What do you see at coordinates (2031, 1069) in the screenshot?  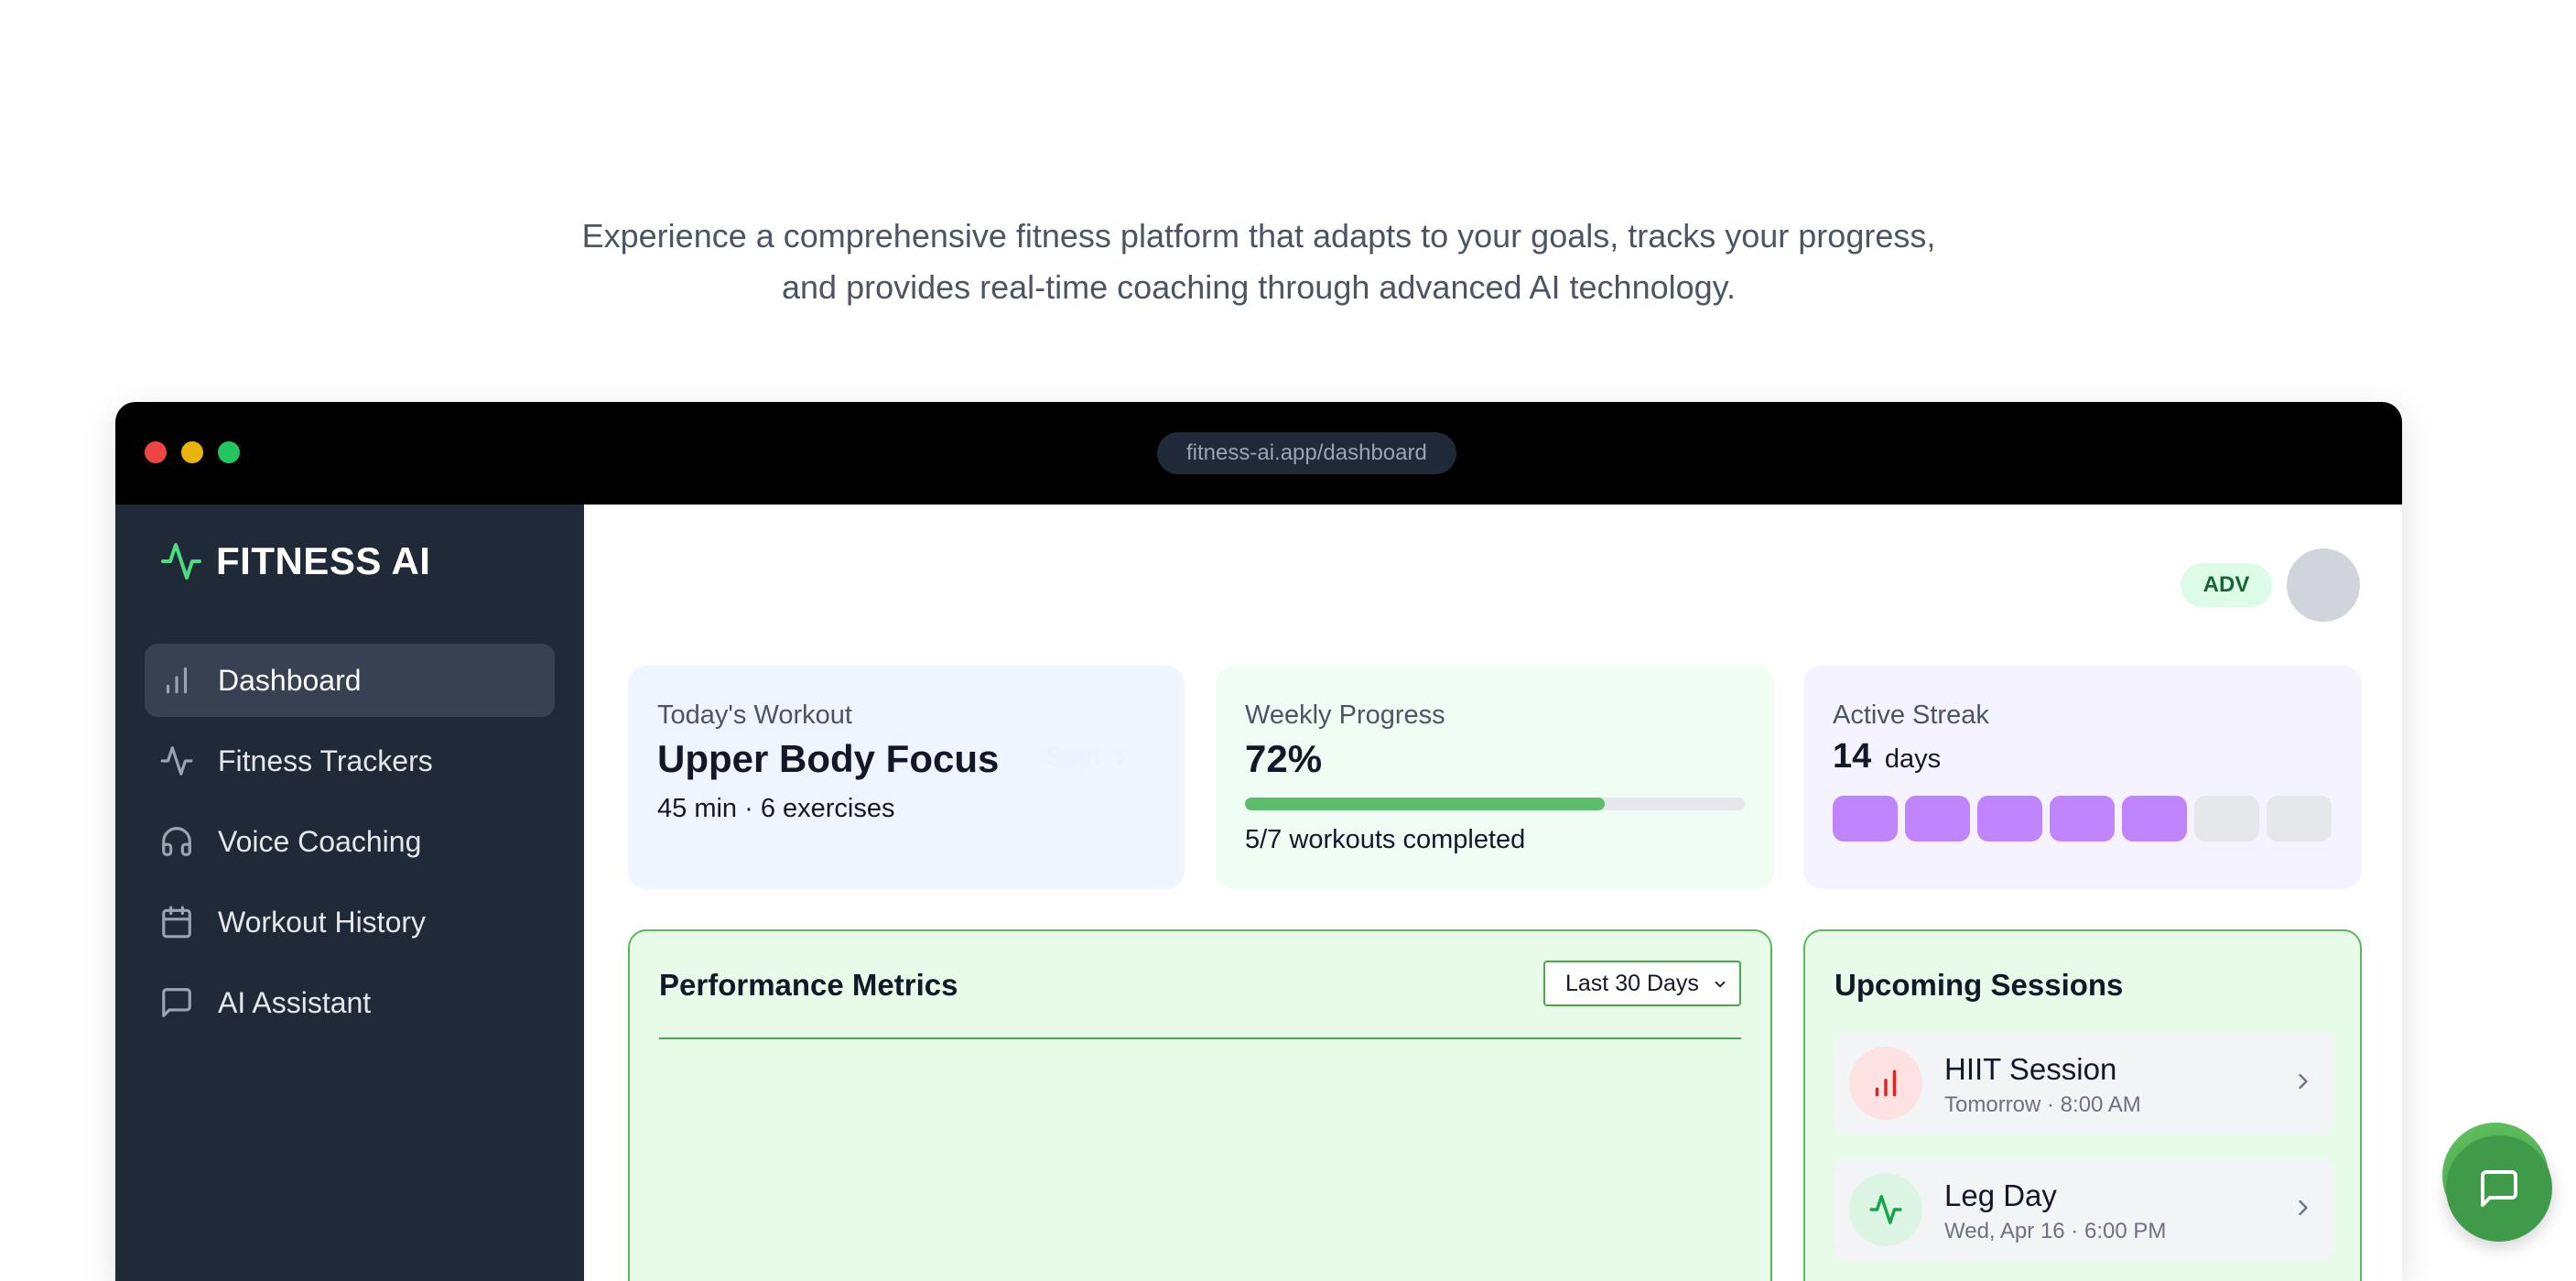 I see `session-name: HIIT Session` at bounding box center [2031, 1069].